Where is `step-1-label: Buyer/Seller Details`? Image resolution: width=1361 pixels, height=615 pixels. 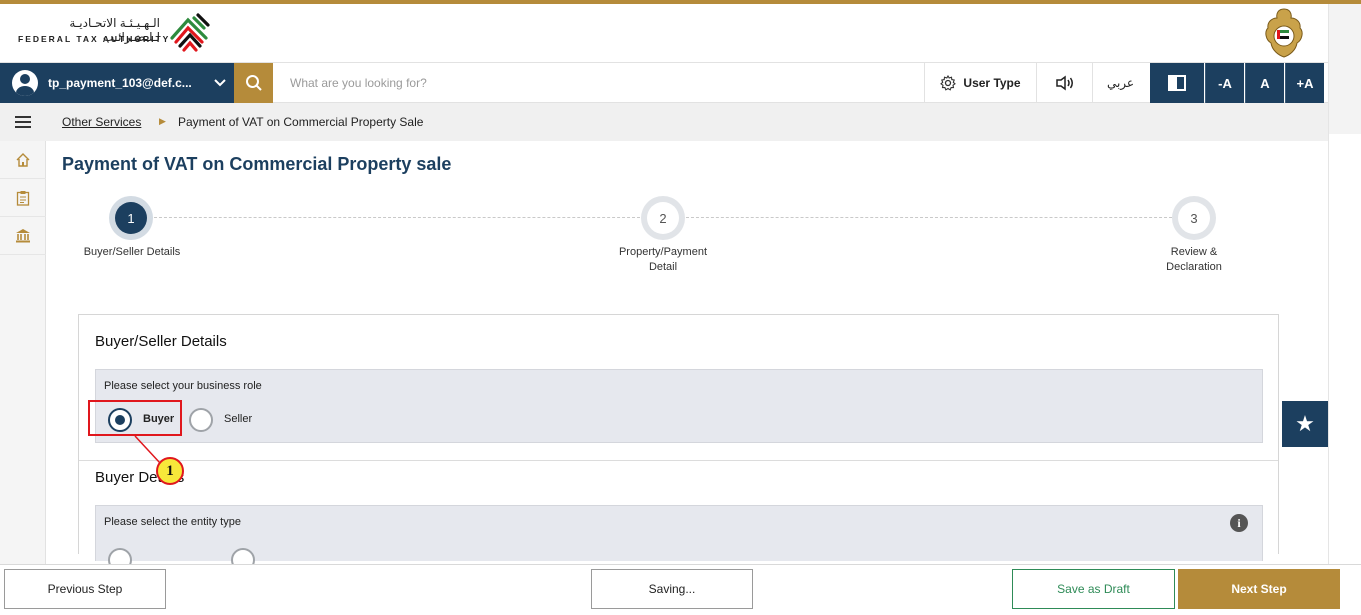 step-1-label: Buyer/Seller Details is located at coordinates (132, 252).